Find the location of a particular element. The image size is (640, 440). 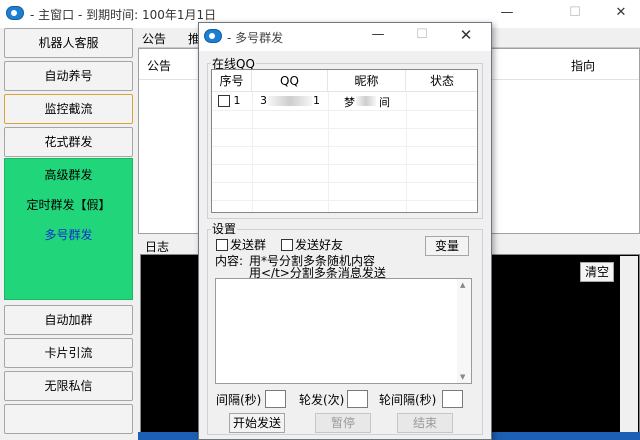

robot-service-button: 机器人客服 is located at coordinates (68, 43).